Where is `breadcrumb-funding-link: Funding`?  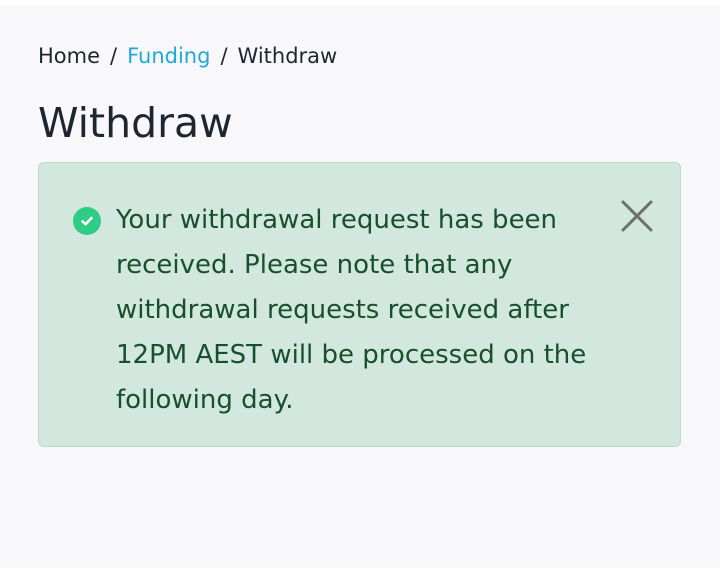 breadcrumb-funding-link: Funding is located at coordinates (168, 56).